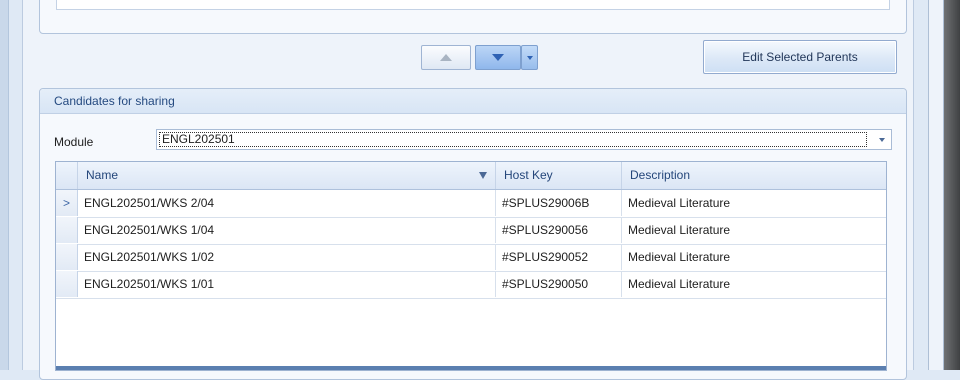 The height and width of the screenshot is (380, 960). What do you see at coordinates (754, 175) in the screenshot?
I see `column-header-description: Description` at bounding box center [754, 175].